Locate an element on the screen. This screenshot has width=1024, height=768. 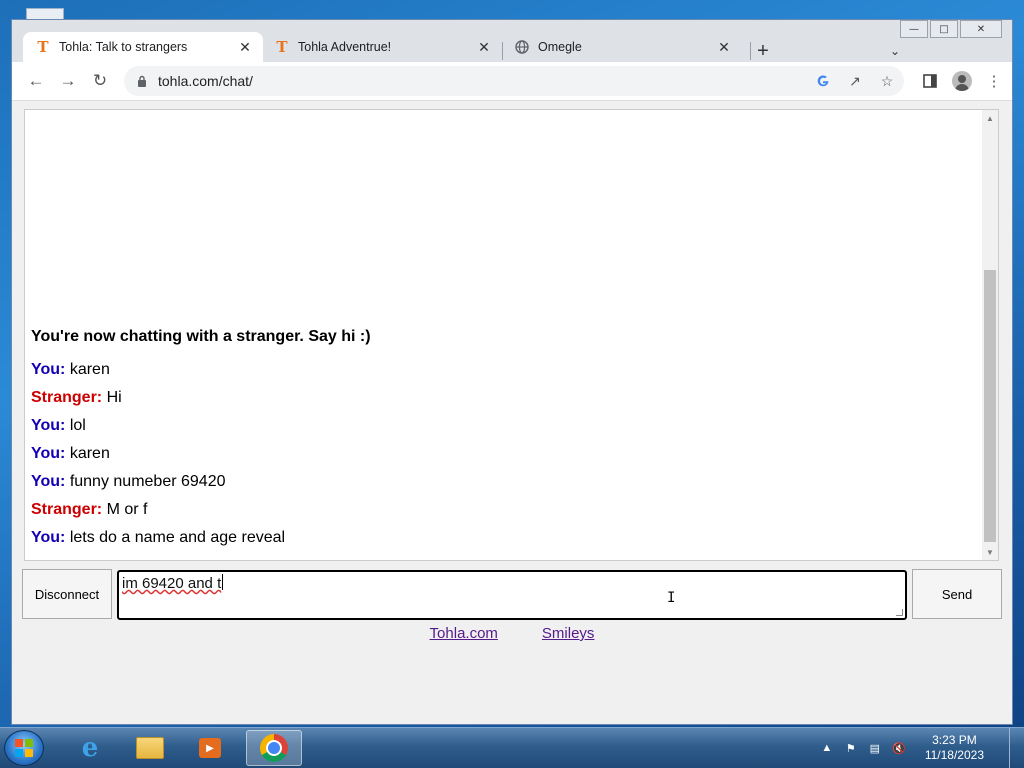
bookmark-star-icon: ☆ is located at coordinates (887, 81).